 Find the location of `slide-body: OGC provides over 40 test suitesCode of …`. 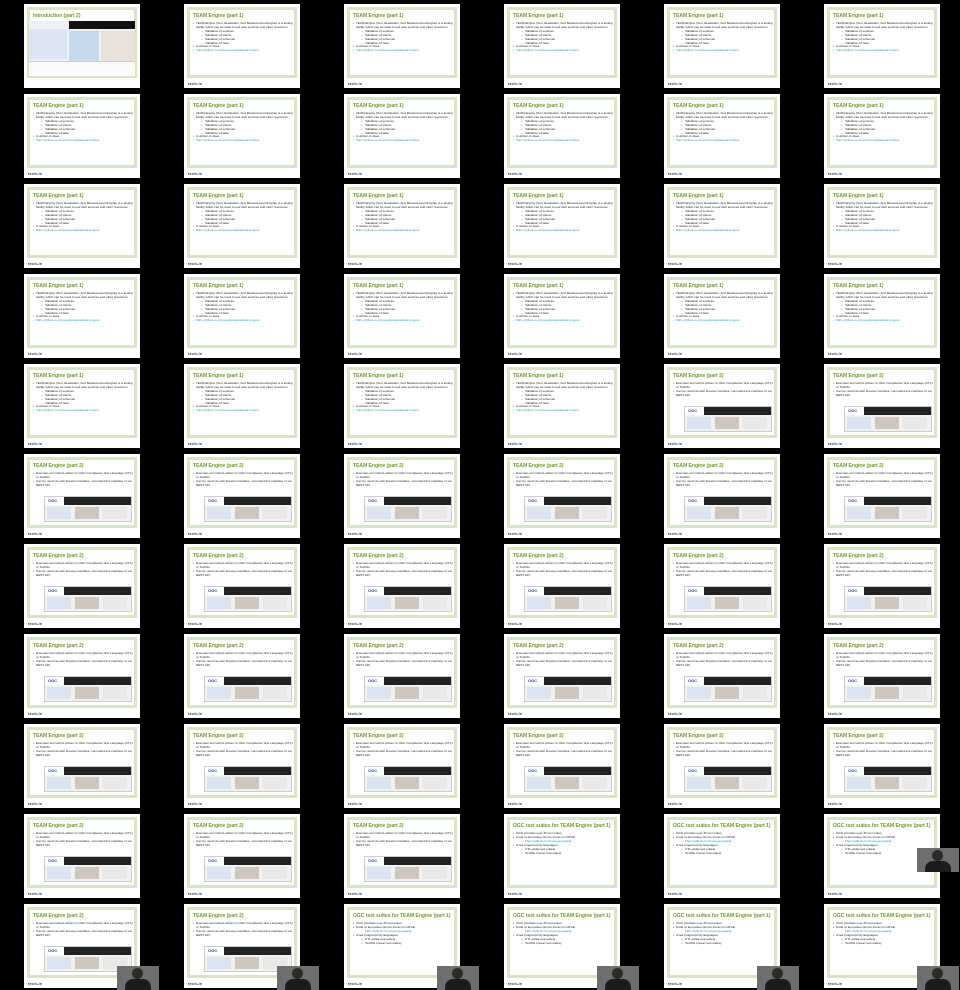

slide-body: OGC provides over 40 test suitesCode of … is located at coordinates (883, 933).